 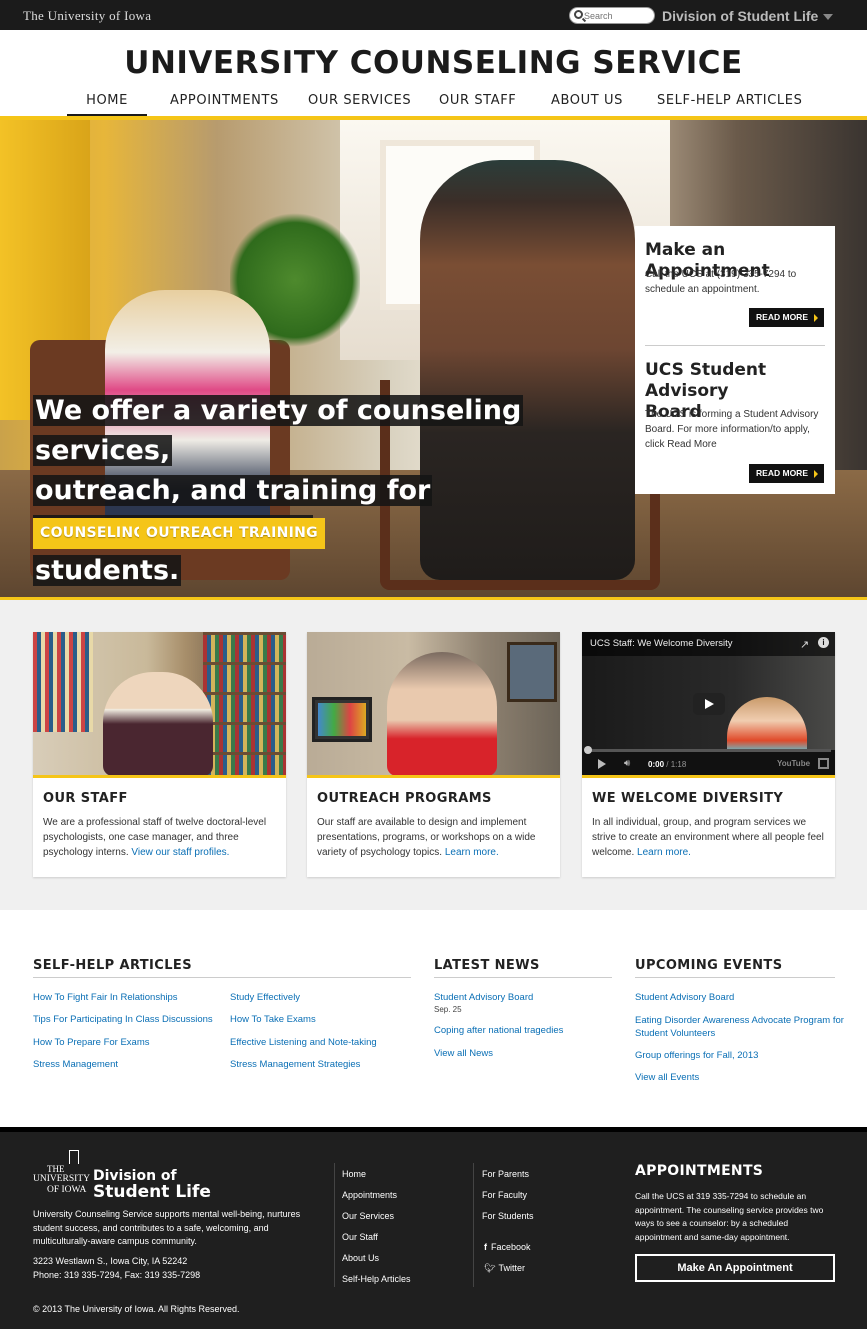 I want to click on footer-link-self-help: Self-Help Articles, so click(x=376, y=1279).